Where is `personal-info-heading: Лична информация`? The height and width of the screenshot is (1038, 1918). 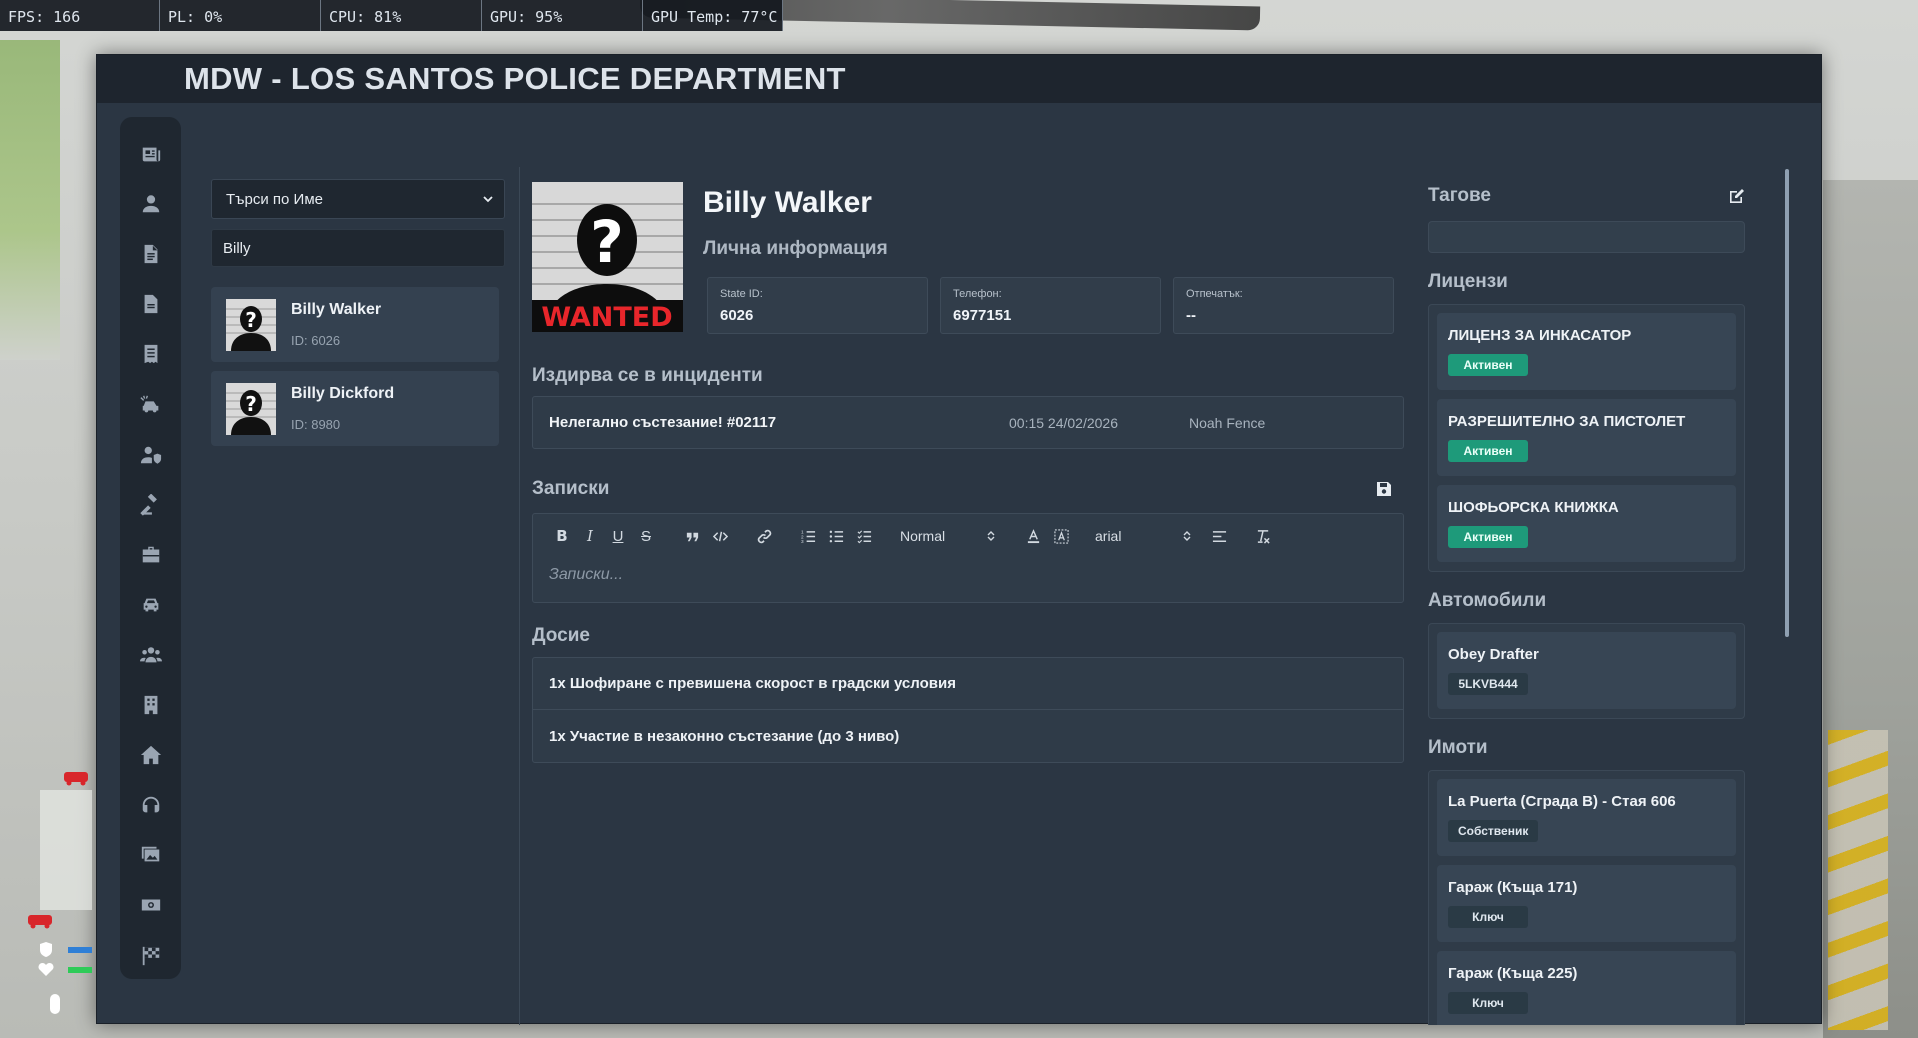 personal-info-heading: Лична информация is located at coordinates (795, 248).